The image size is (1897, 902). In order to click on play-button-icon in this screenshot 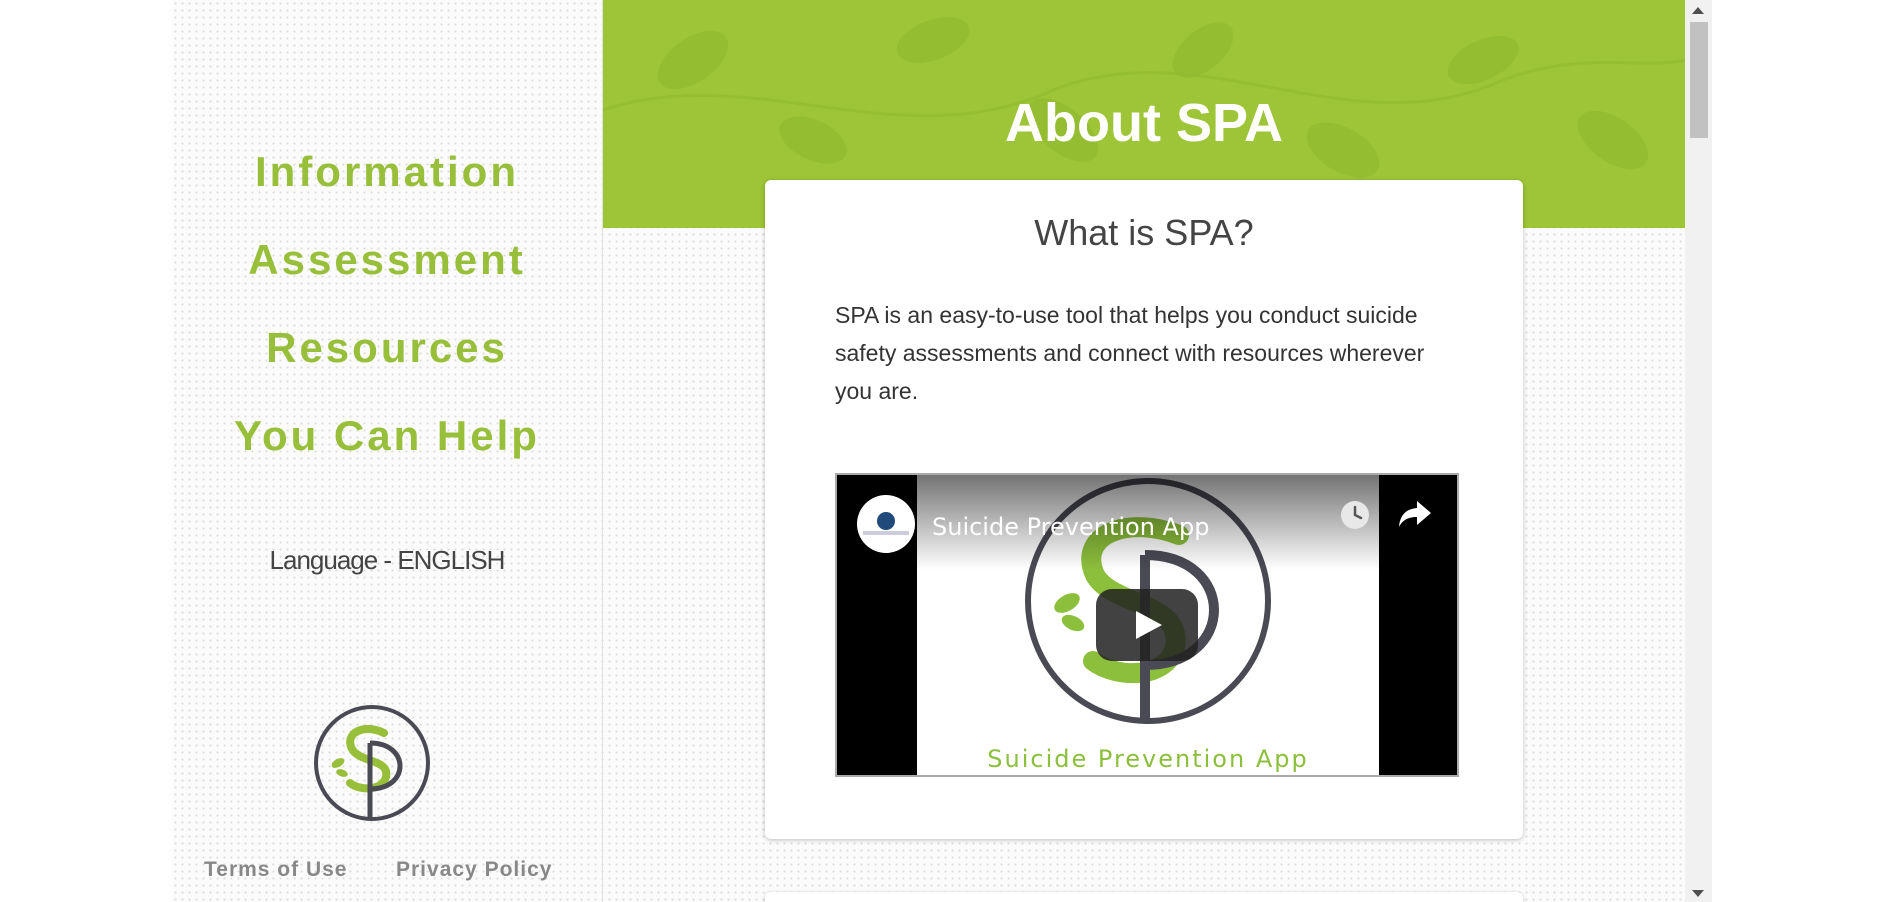, I will do `click(1147, 625)`.